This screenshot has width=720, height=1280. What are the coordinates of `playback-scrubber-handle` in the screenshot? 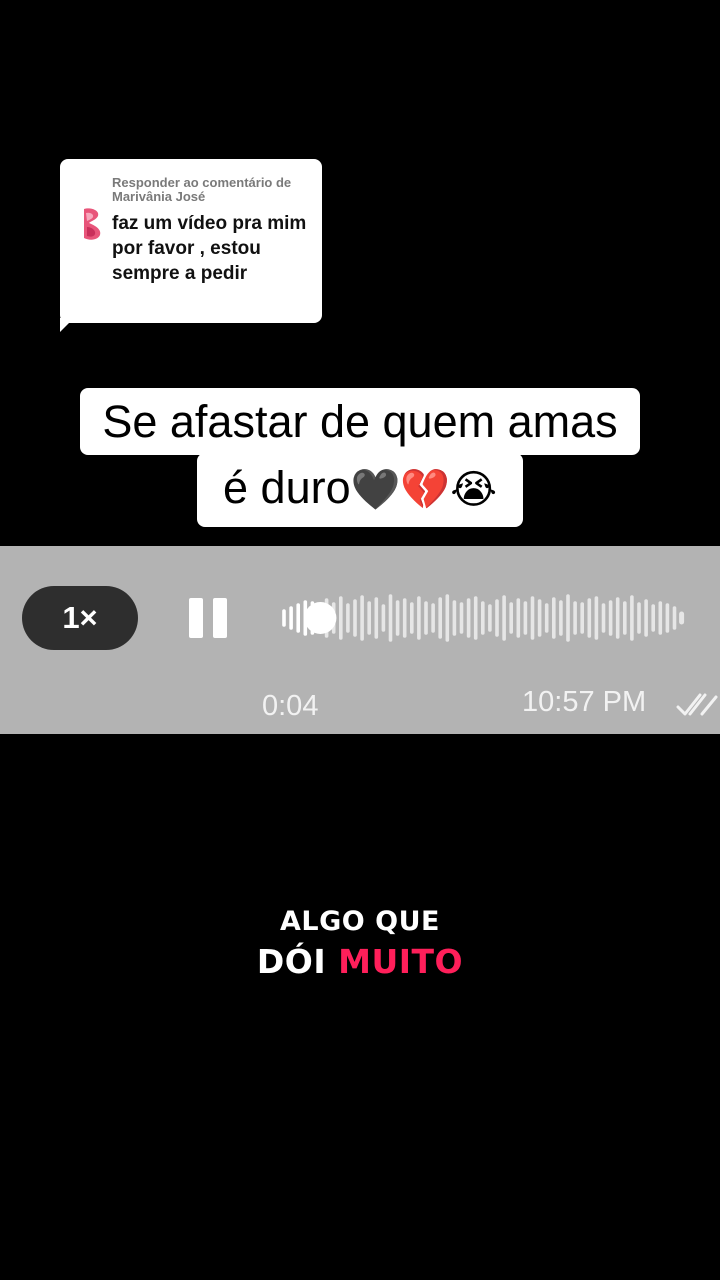 It's located at (320, 618).